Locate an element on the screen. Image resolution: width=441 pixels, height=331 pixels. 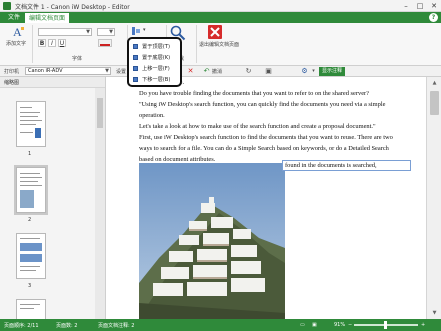
scroll-down-icon: ▼ is located at coordinates (434, 313).